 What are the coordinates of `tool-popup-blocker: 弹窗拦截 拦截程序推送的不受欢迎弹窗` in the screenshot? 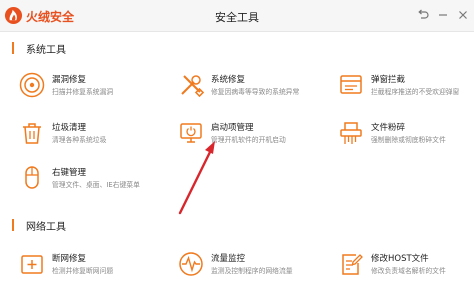 It's located at (405, 86).